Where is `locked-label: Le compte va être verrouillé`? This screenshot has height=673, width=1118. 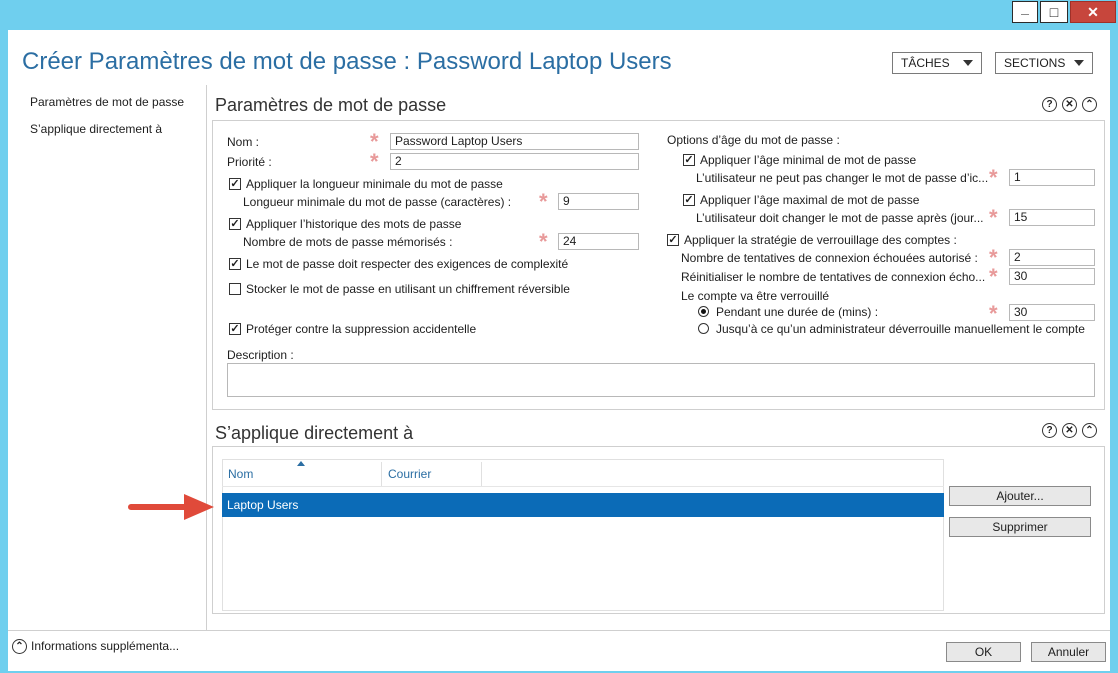
locked-label: Le compte va être verrouillé is located at coordinates (755, 296).